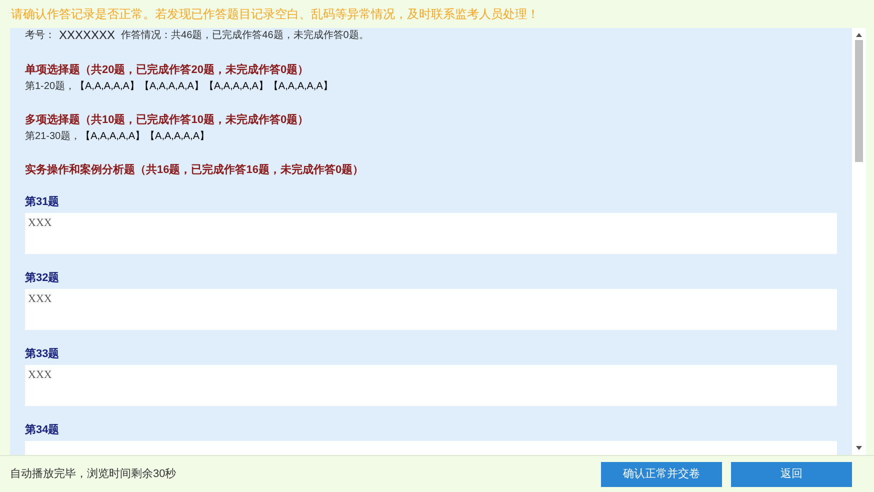  Describe the element at coordinates (194, 170) in the screenshot. I see `section-title: 实务操作和案例分析题（共16题，已完成作答16题，未完成作答0题）` at that location.